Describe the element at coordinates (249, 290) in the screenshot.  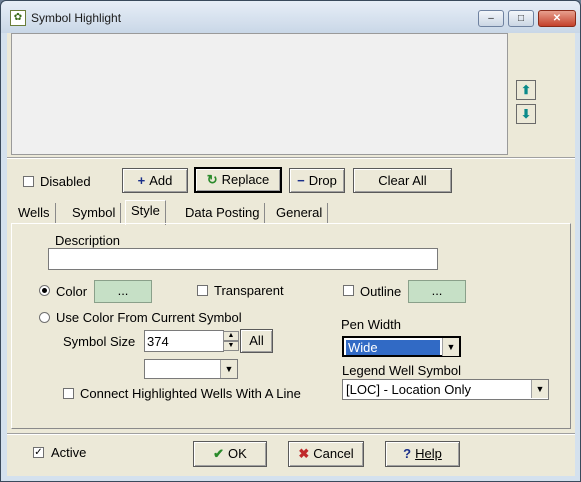
I see `transparent-label: Transparent` at that location.